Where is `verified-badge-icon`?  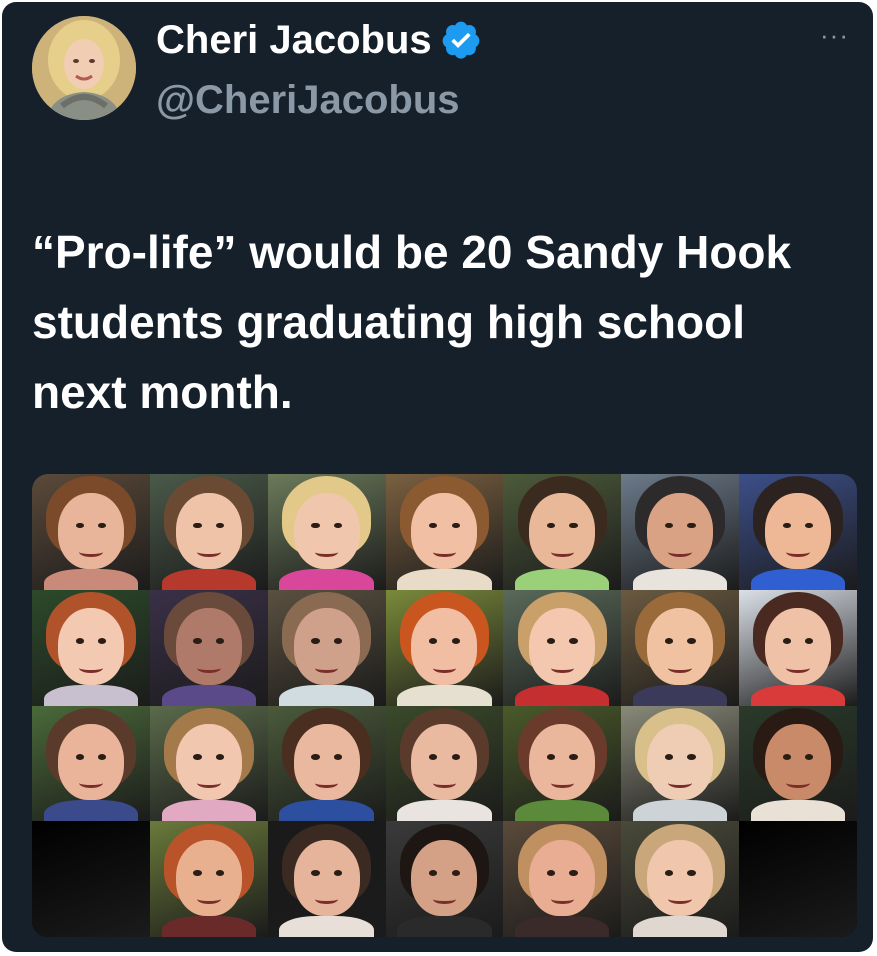 verified-badge-icon is located at coordinates (461, 40).